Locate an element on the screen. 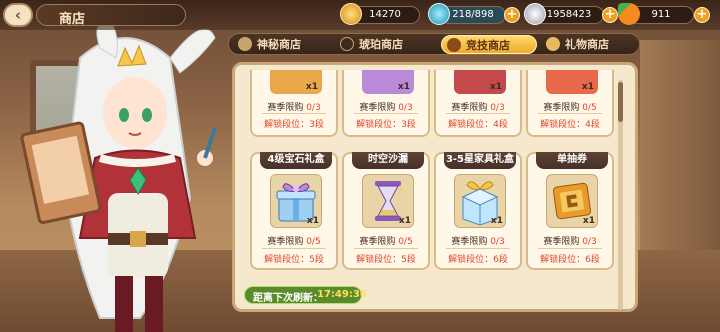 Image resolution: width=720 pixels, height=332 pixels. scrollbar-thumb is located at coordinates (620, 102).